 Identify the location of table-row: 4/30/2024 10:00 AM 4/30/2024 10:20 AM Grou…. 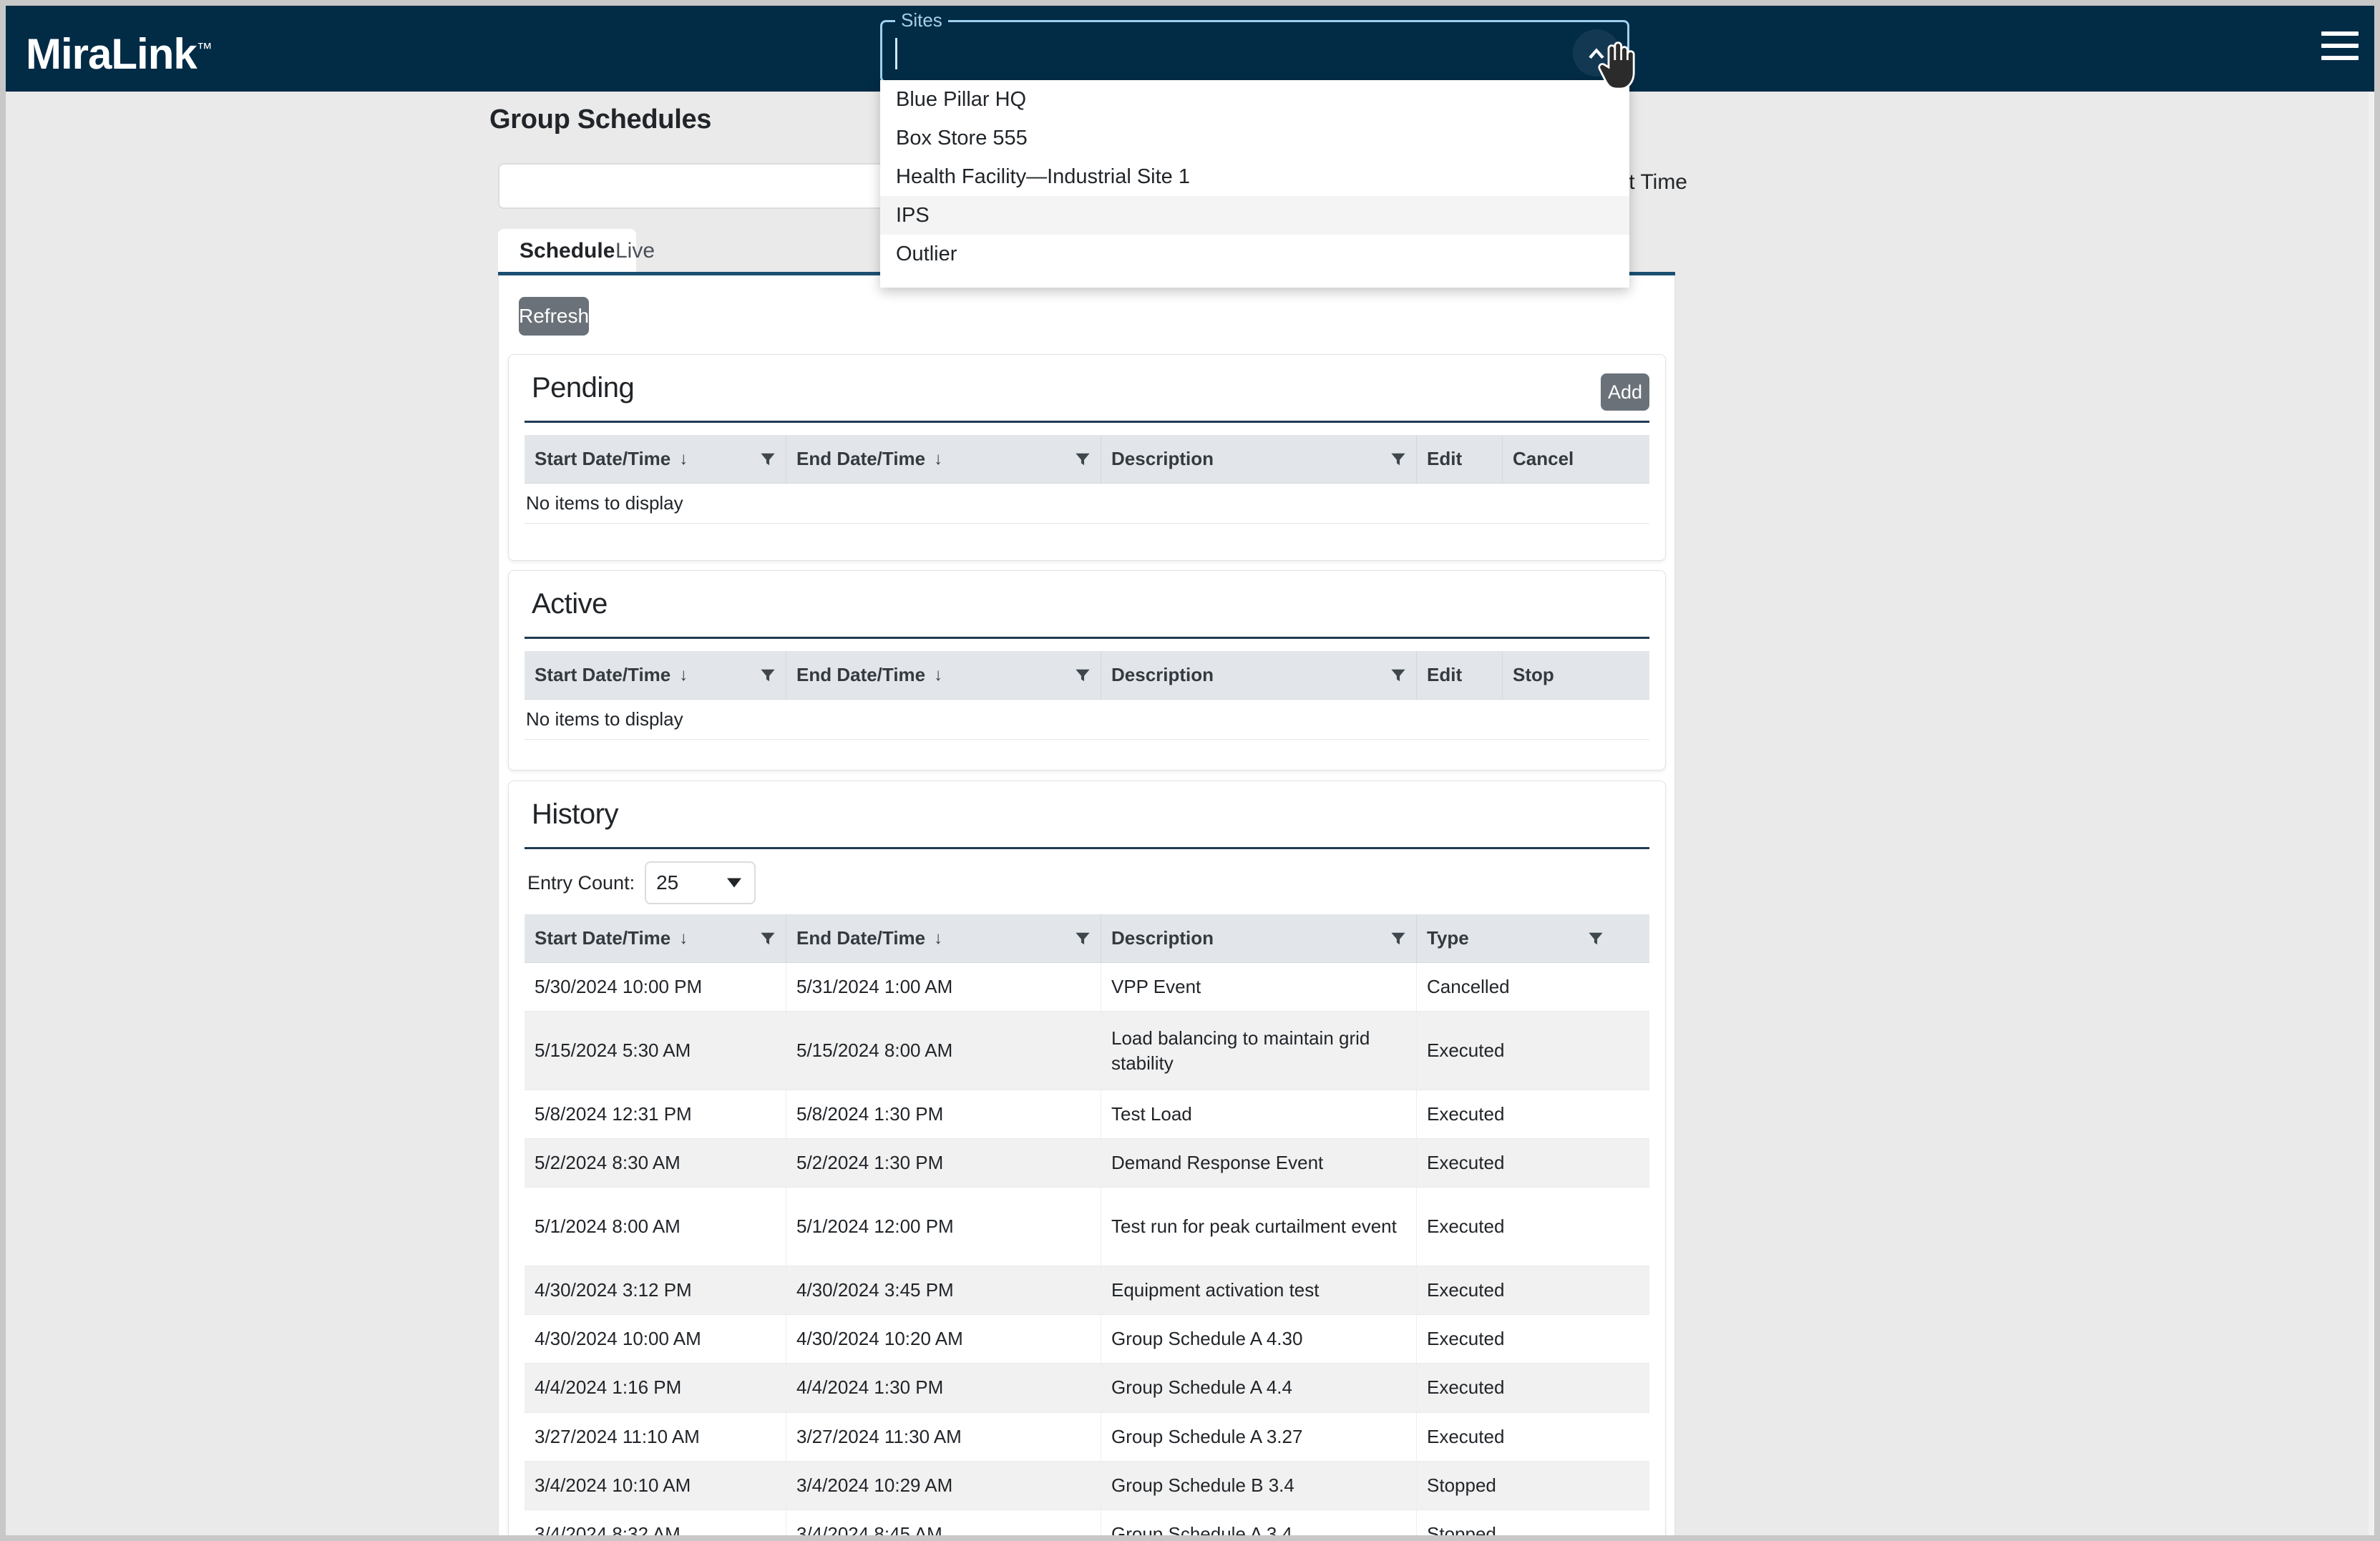
(1087, 1340).